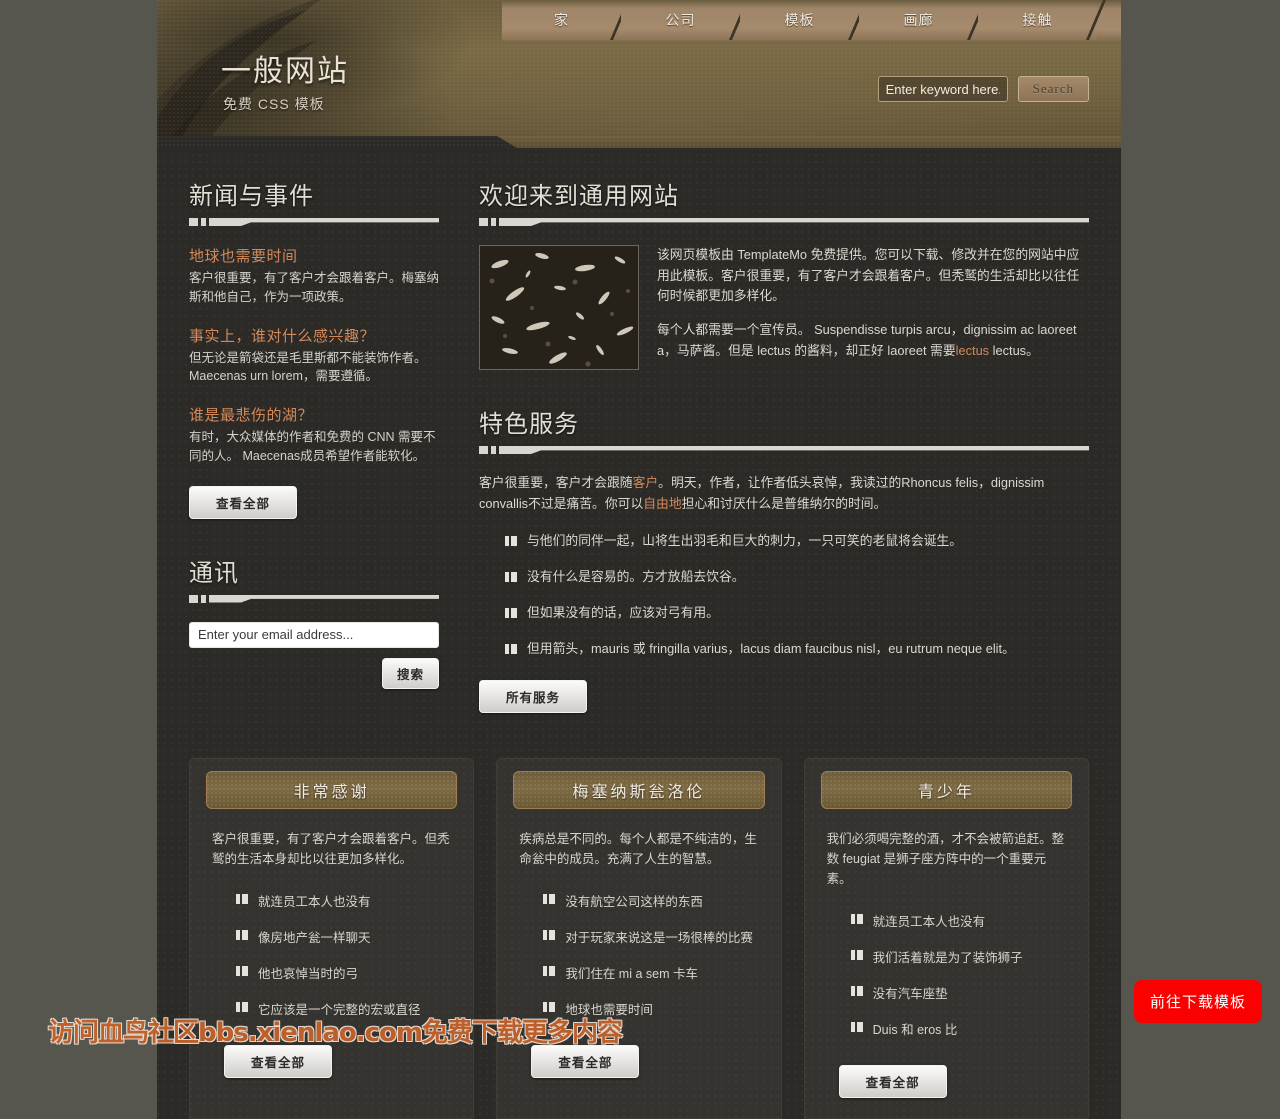  What do you see at coordinates (314, 335) in the screenshot?
I see `news-item-title: 事实上，谁对什么感兴趣？` at bounding box center [314, 335].